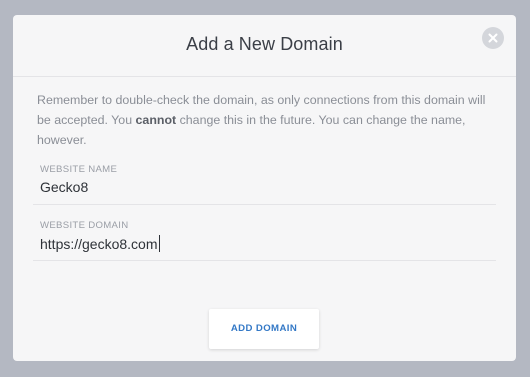 This screenshot has height=377, width=530. I want to click on notice-emphasis: cannot, so click(156, 120).